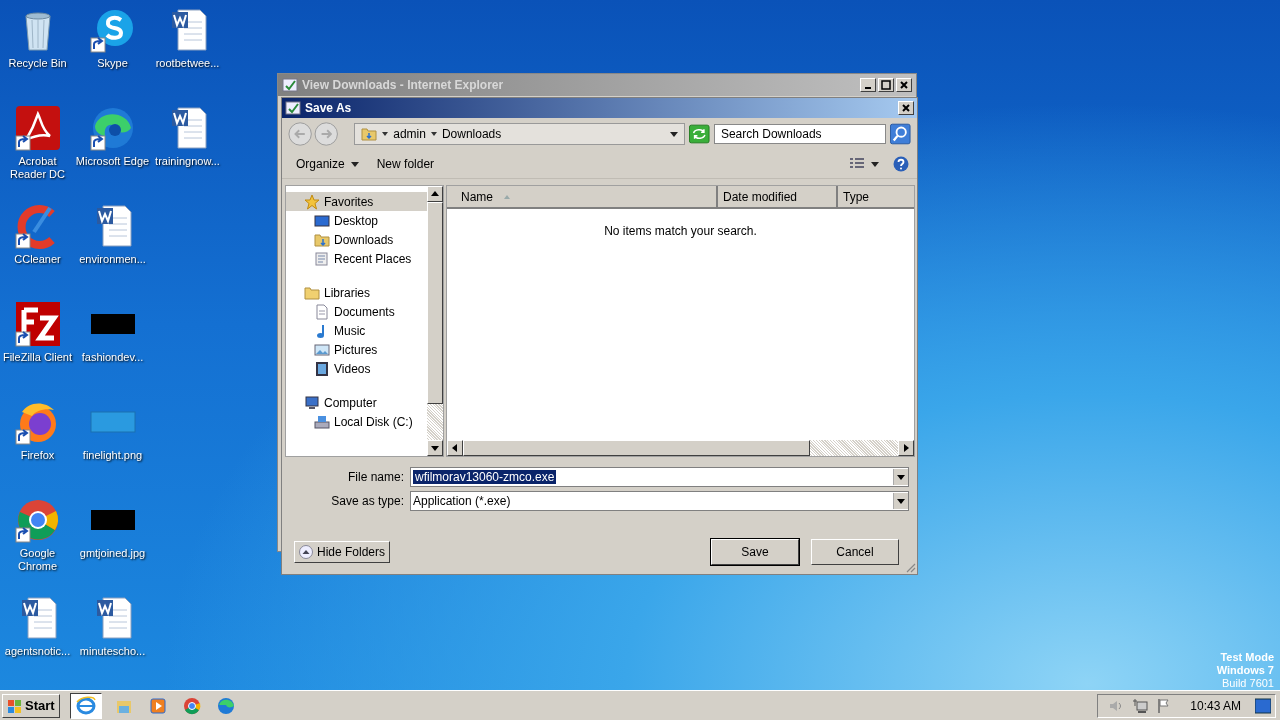  What do you see at coordinates (900, 134) in the screenshot?
I see `search-button` at bounding box center [900, 134].